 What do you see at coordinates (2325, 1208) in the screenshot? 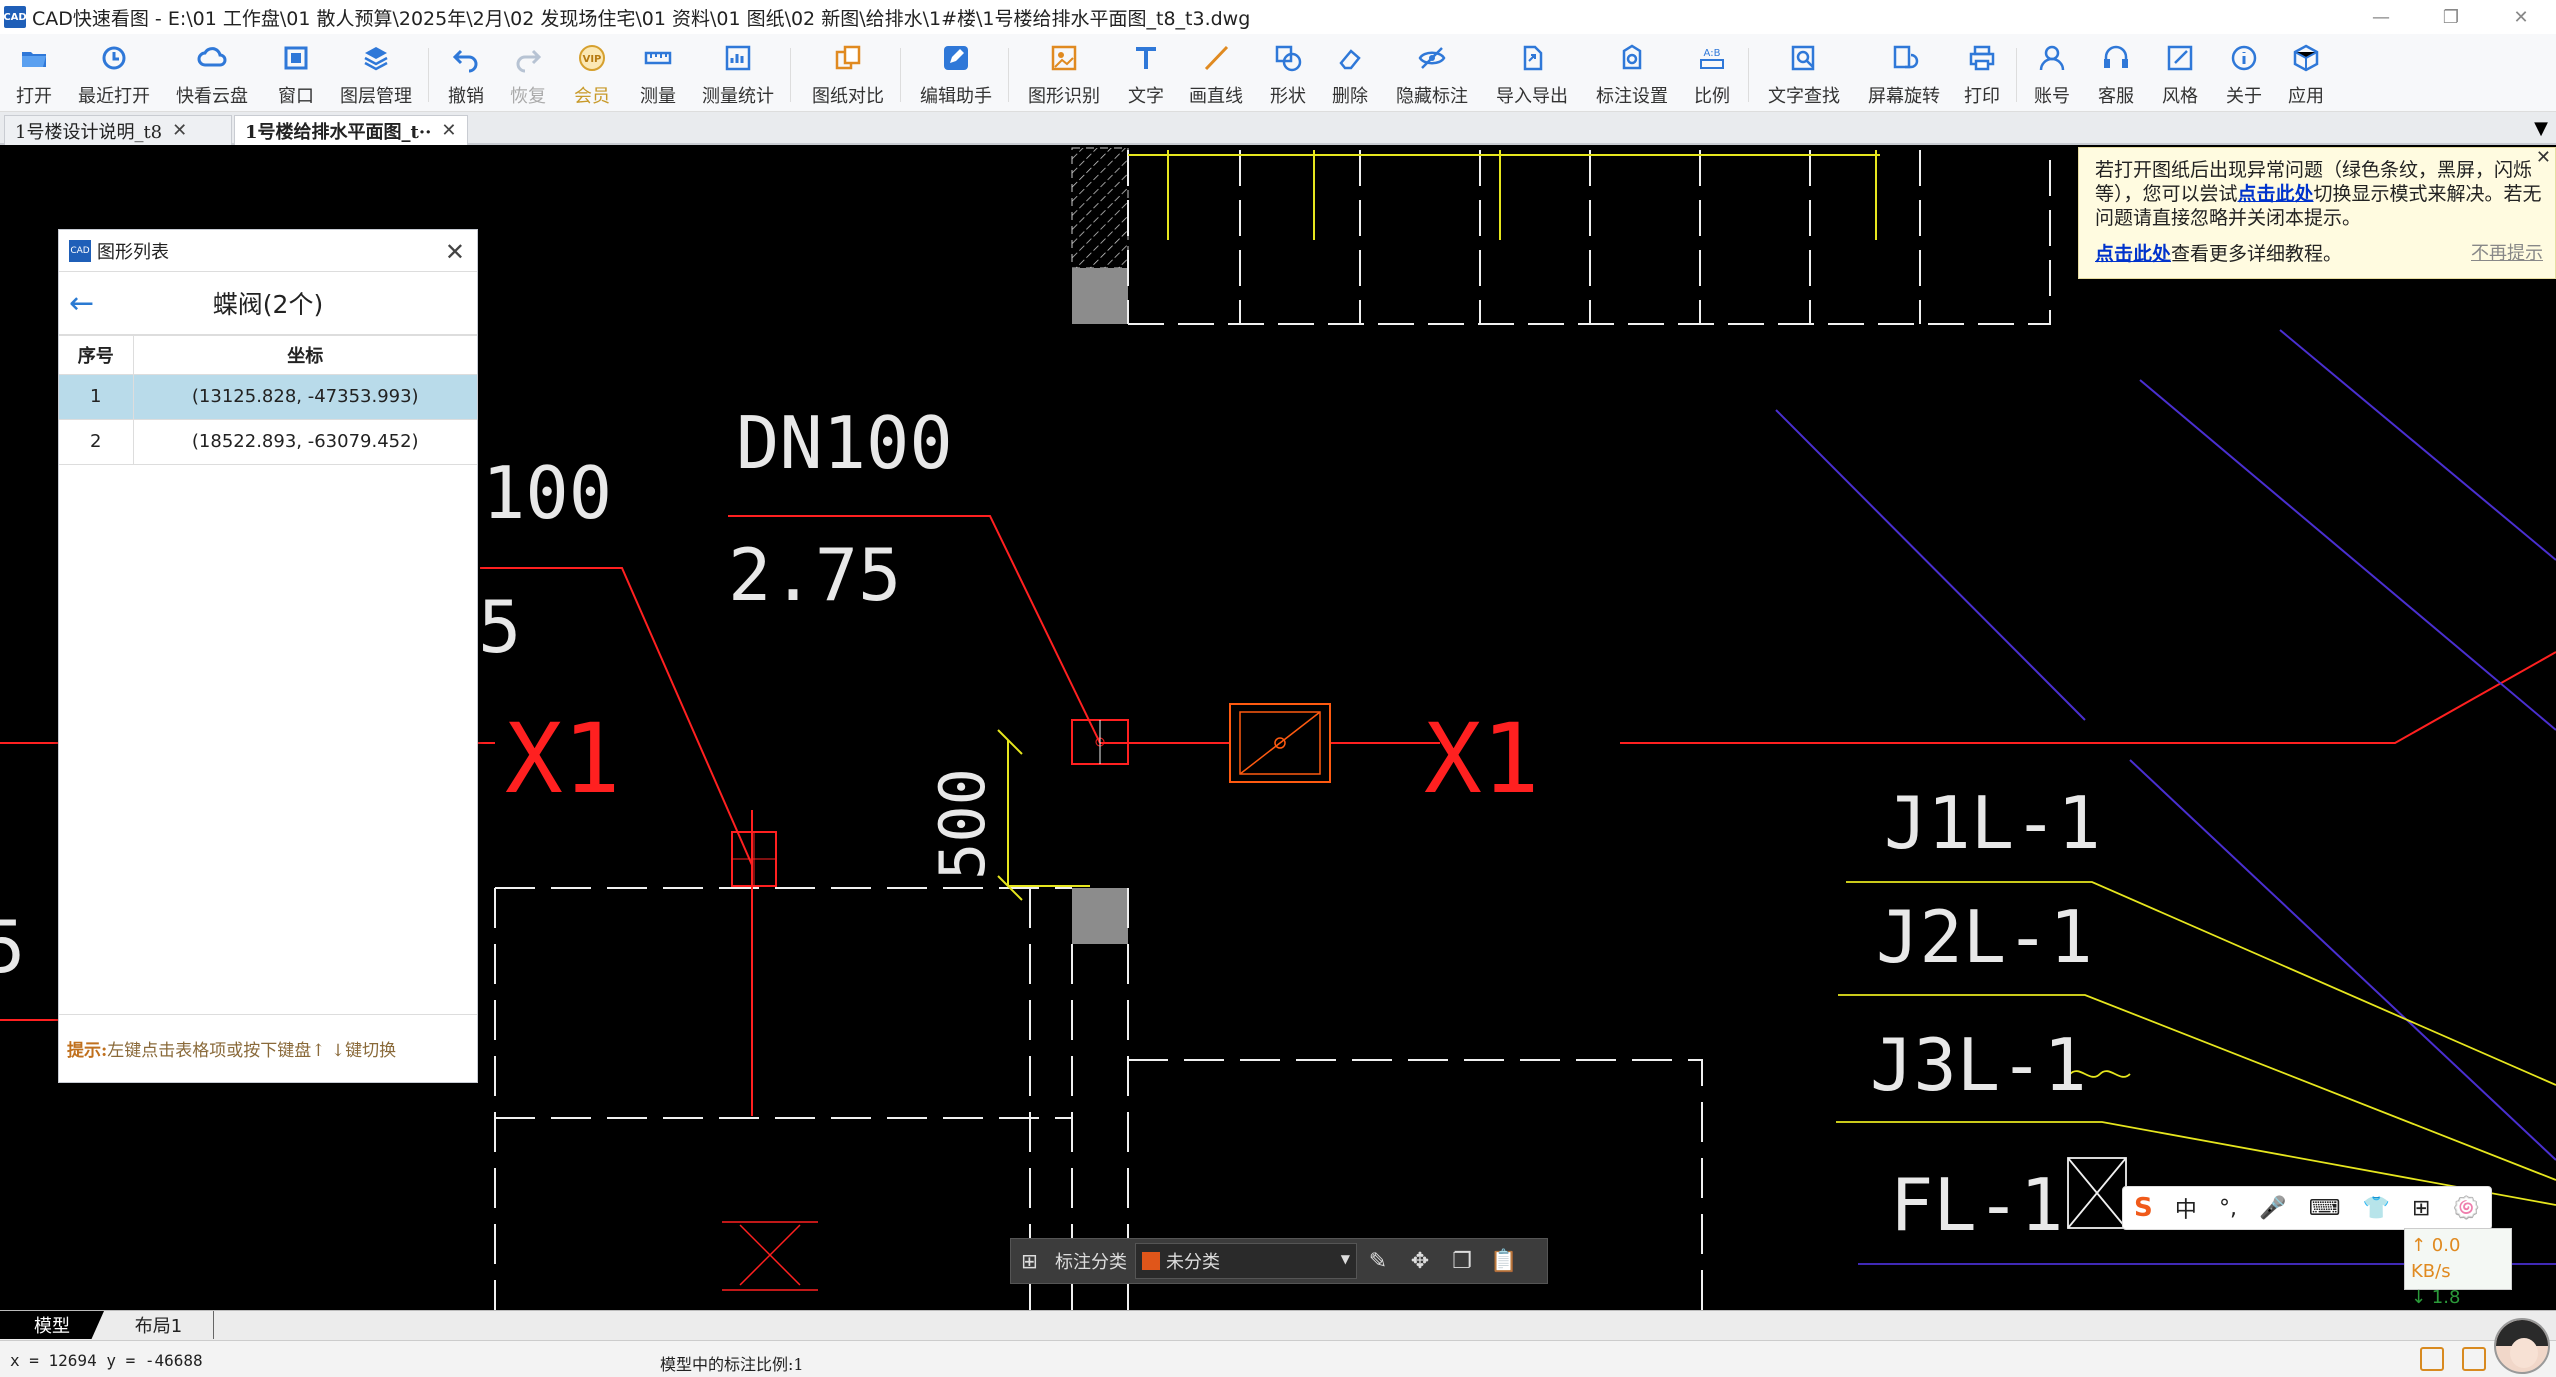
I see `ime-keyboard-icon: ⌨` at bounding box center [2325, 1208].